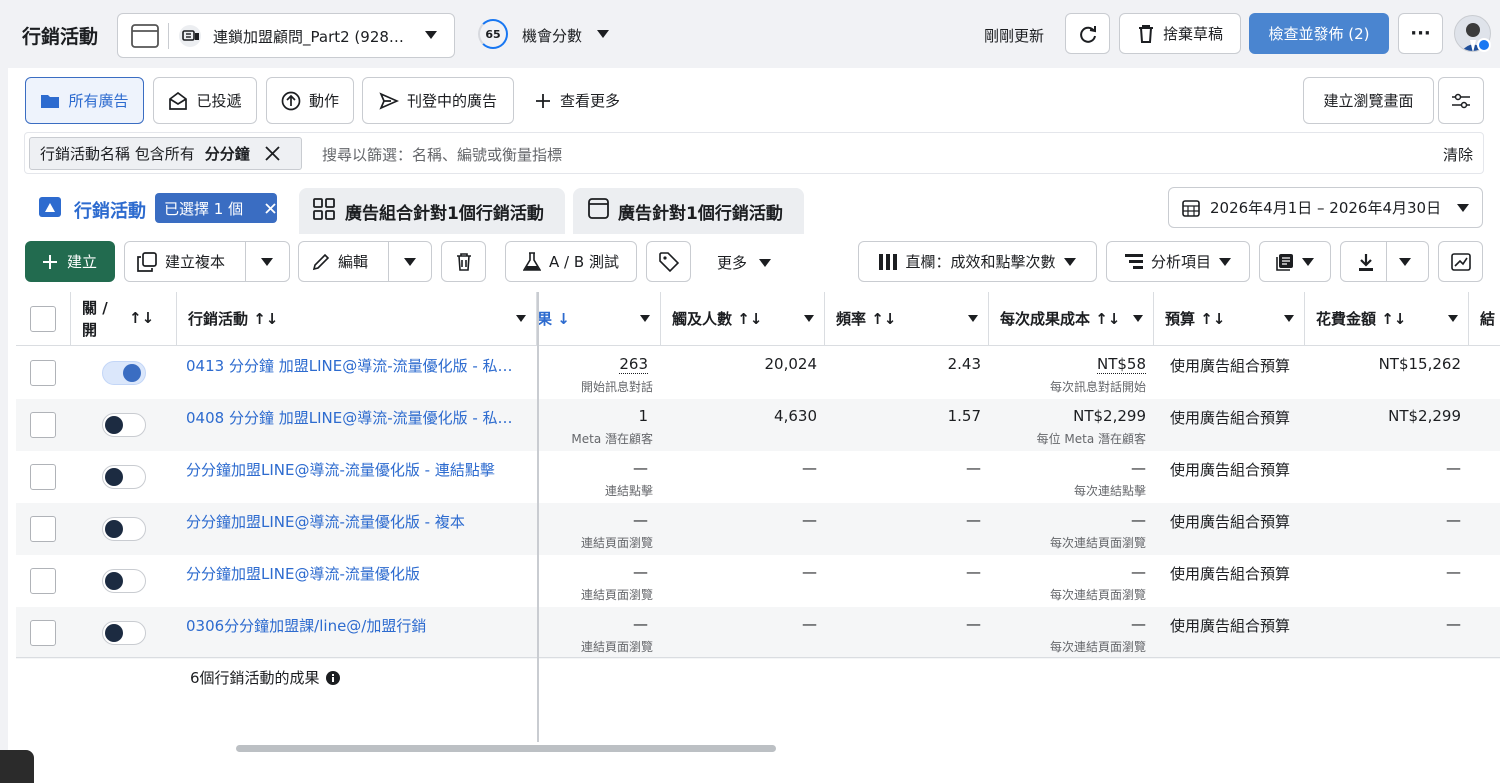 Image resolution: width=1500 pixels, height=783 pixels. Describe the element at coordinates (1458, 154) in the screenshot. I see `clear-filter-button: 清除` at that location.